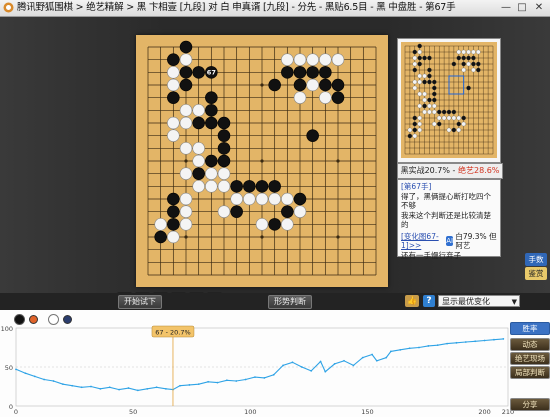 The width and height of the screenshot is (550, 417). Describe the element at coordinates (429, 301) in the screenshot. I see `help-icon: ?` at that location.